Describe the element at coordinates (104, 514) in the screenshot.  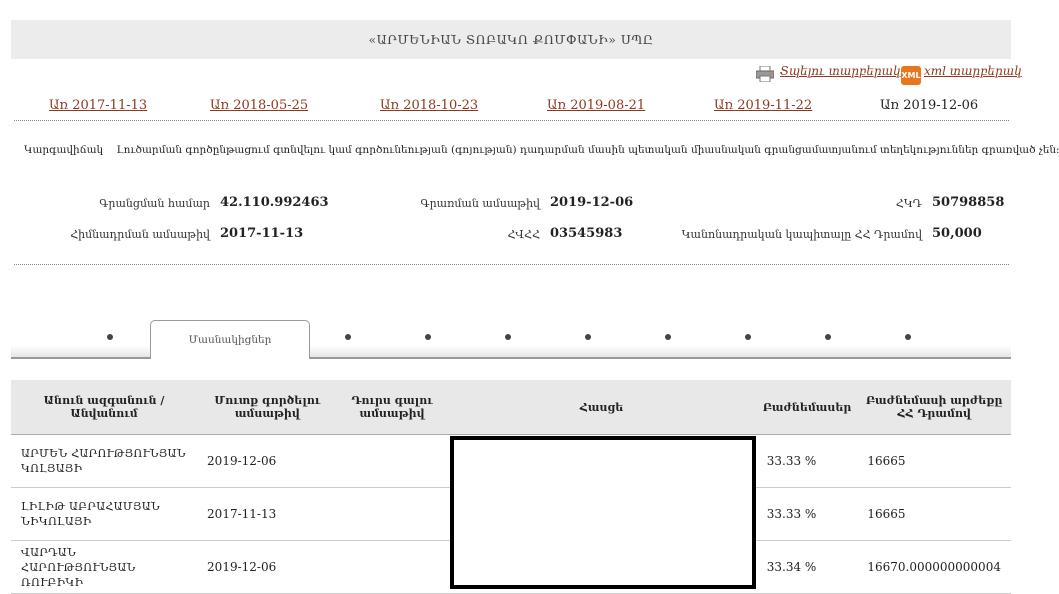
I see `participant-name: ԼԻԼԻԹ ԱԲՐԱՀԱՄՅԱՆ ՆԻԿՈԼԱՅԻ` at that location.